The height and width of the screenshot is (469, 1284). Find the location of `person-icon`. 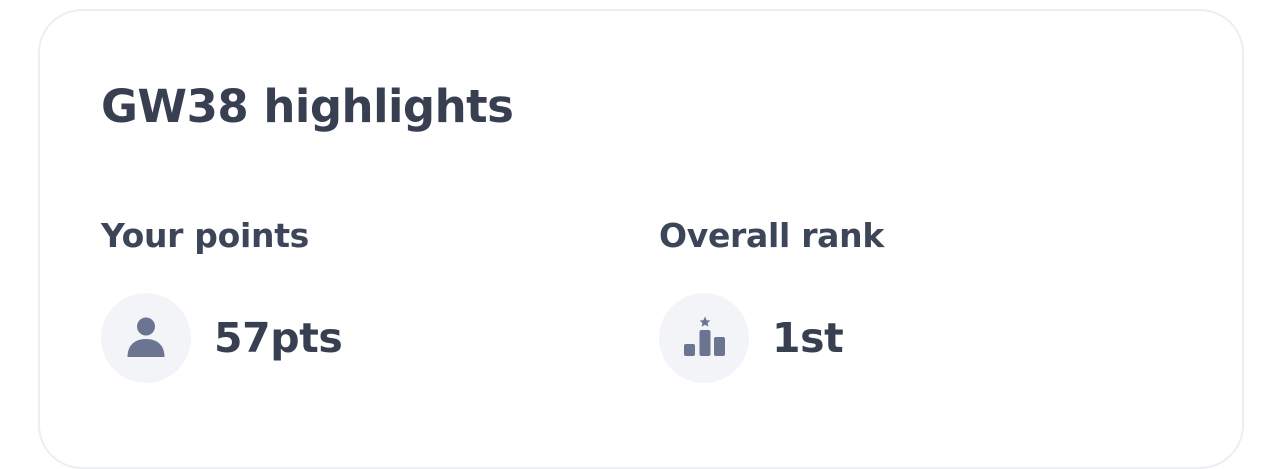

person-icon is located at coordinates (146, 337).